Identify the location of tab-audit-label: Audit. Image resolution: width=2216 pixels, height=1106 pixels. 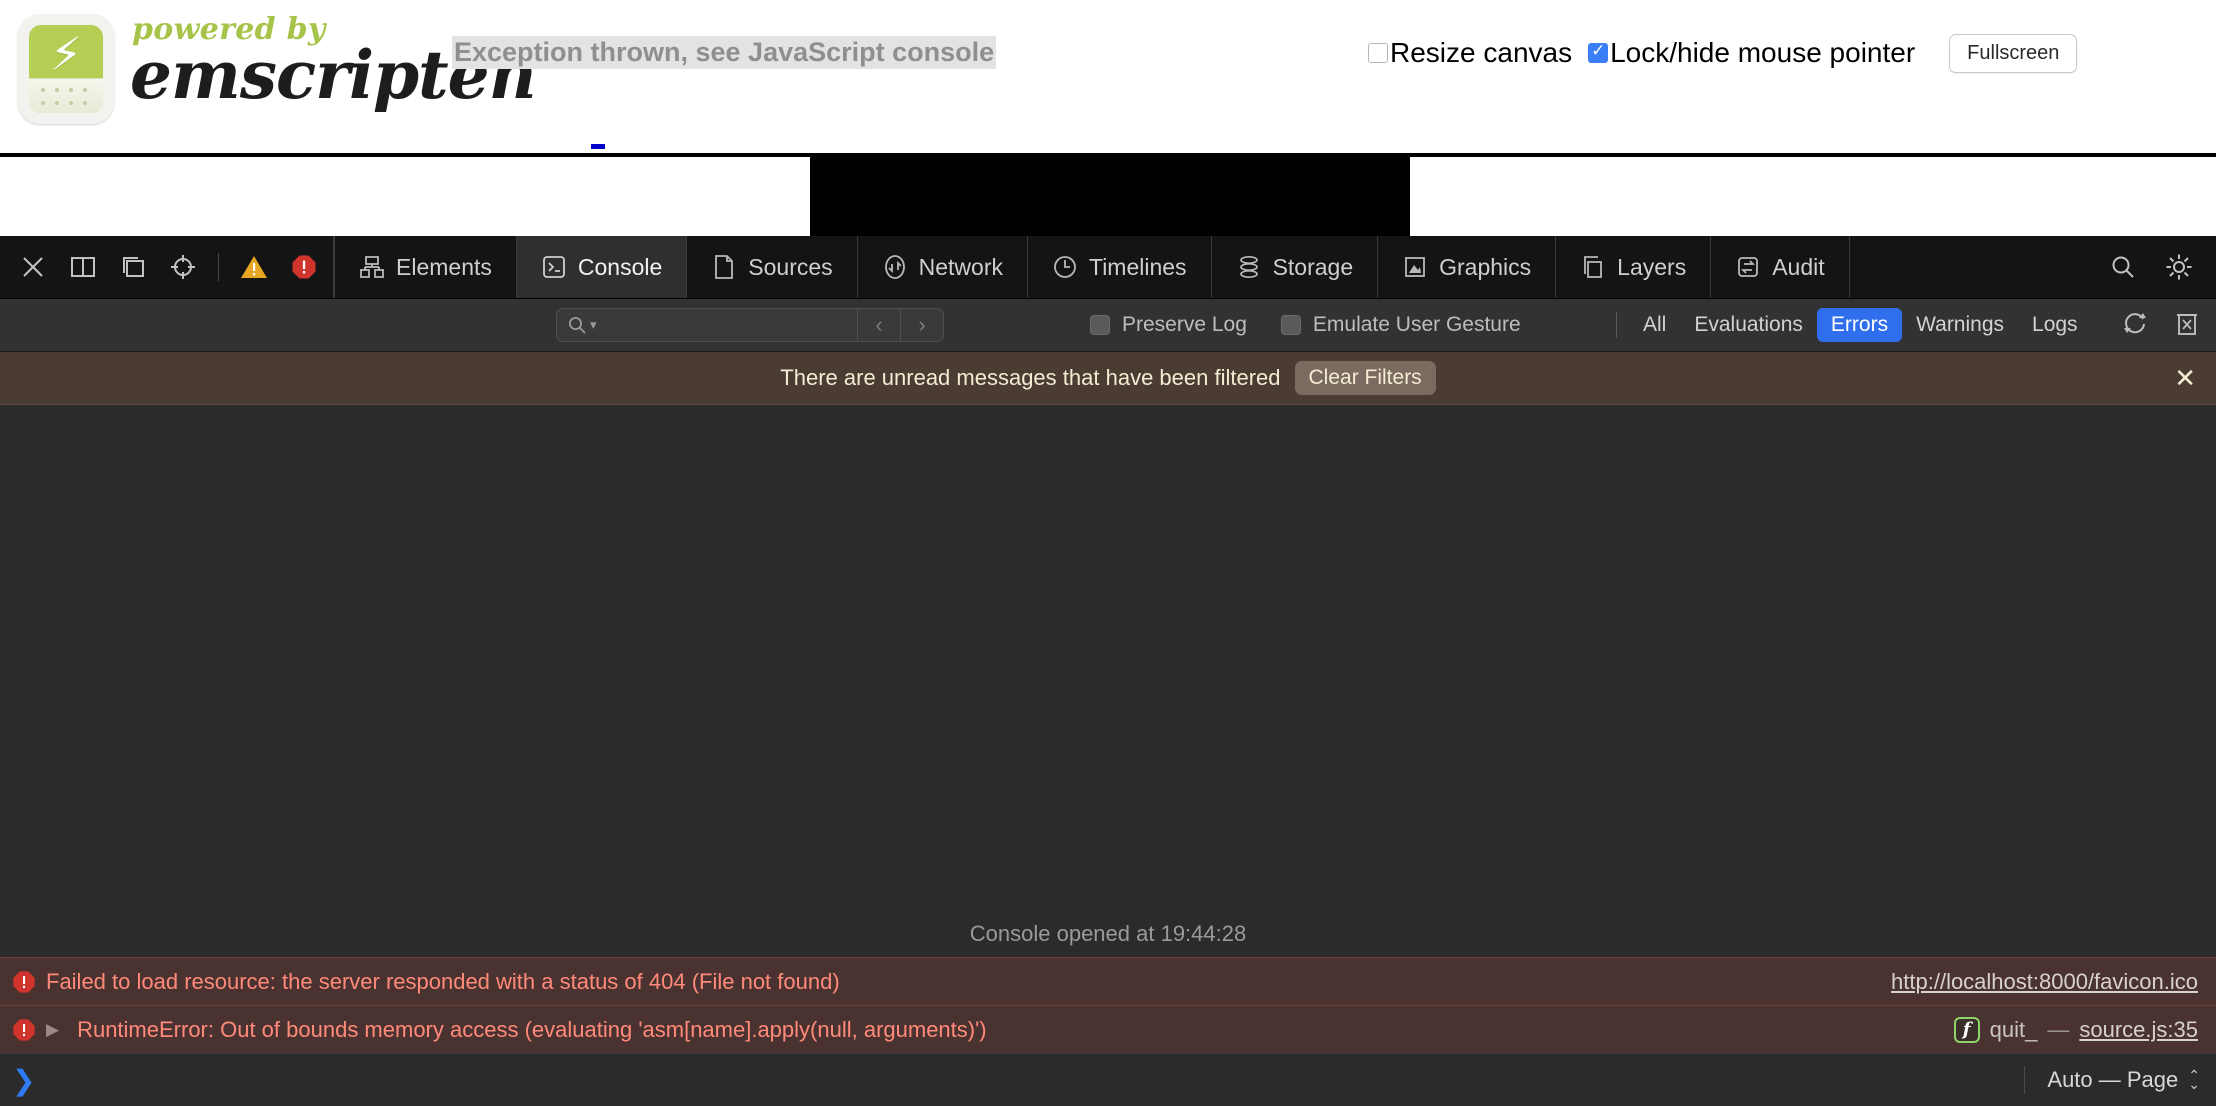
(1798, 266).